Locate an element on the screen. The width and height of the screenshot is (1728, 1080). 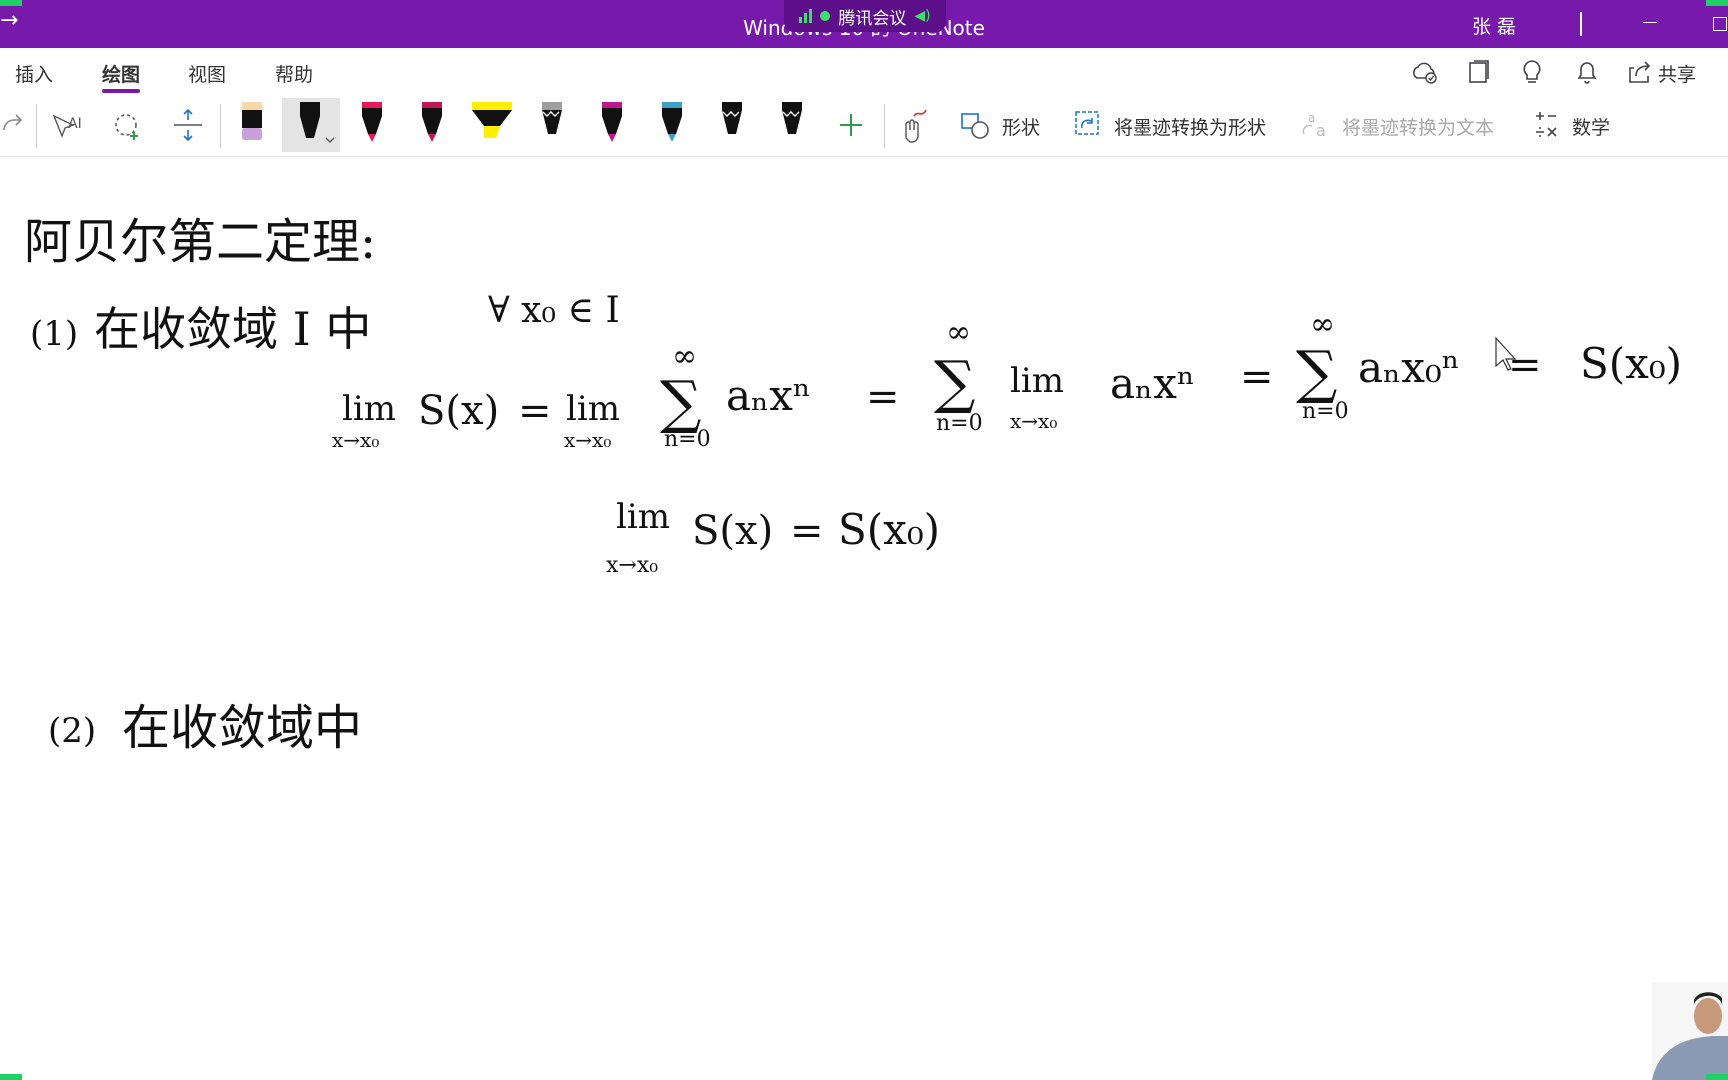
item1-condition: ∀ x₀ ∈ I is located at coordinates (554, 310).